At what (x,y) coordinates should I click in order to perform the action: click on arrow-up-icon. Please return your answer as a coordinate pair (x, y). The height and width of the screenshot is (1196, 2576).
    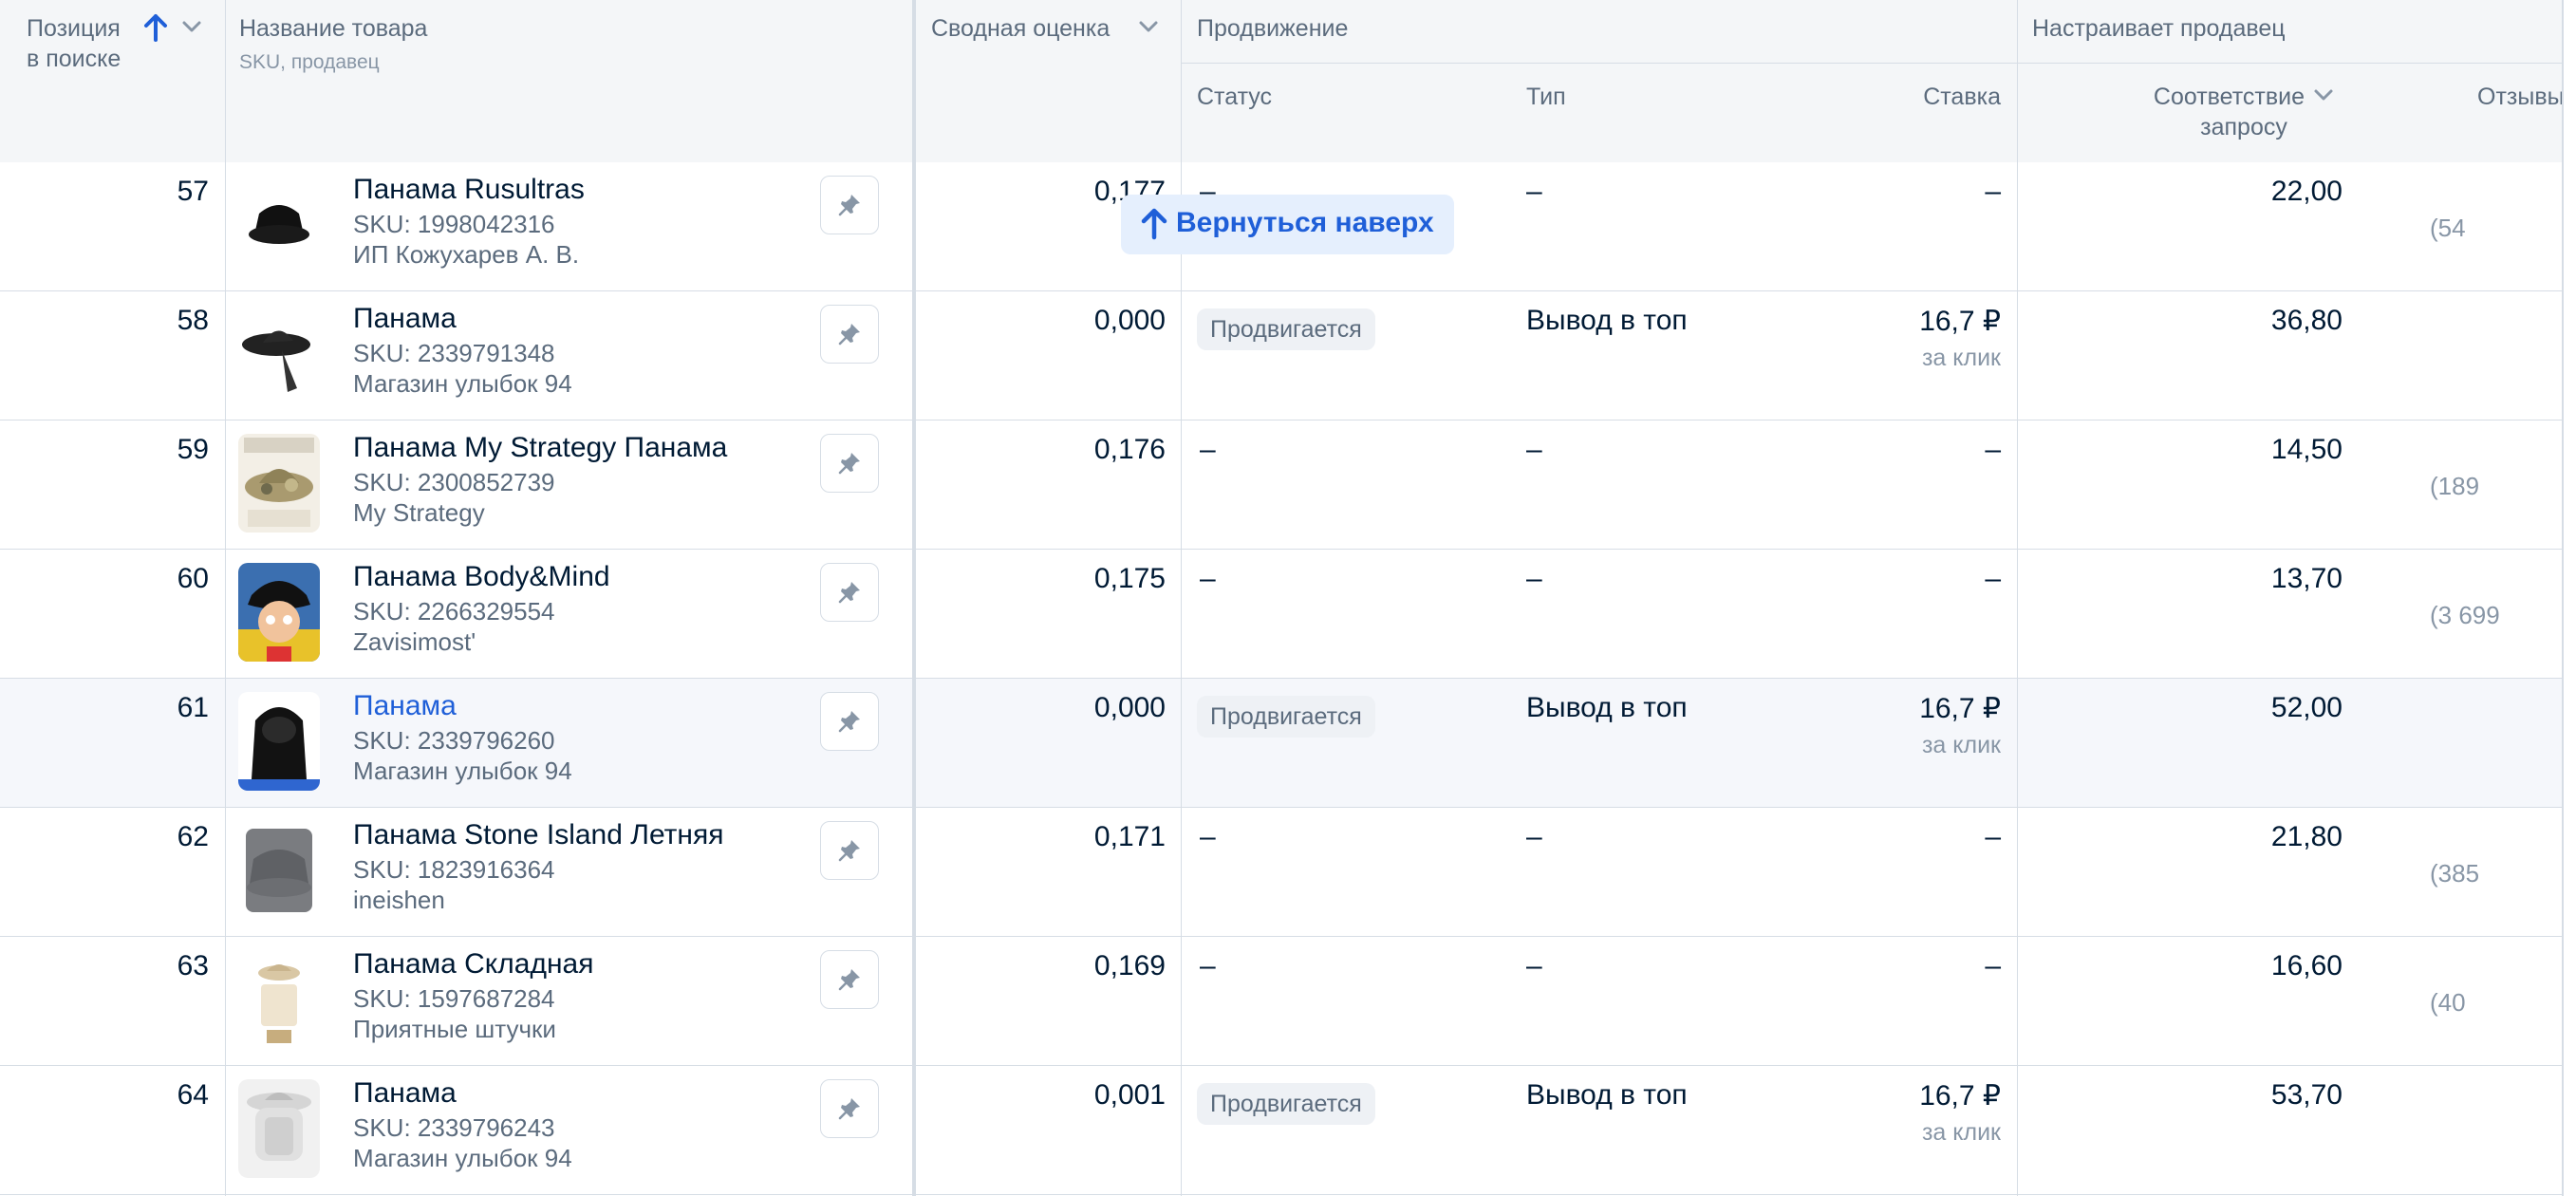
    Looking at the image, I should click on (1154, 224).